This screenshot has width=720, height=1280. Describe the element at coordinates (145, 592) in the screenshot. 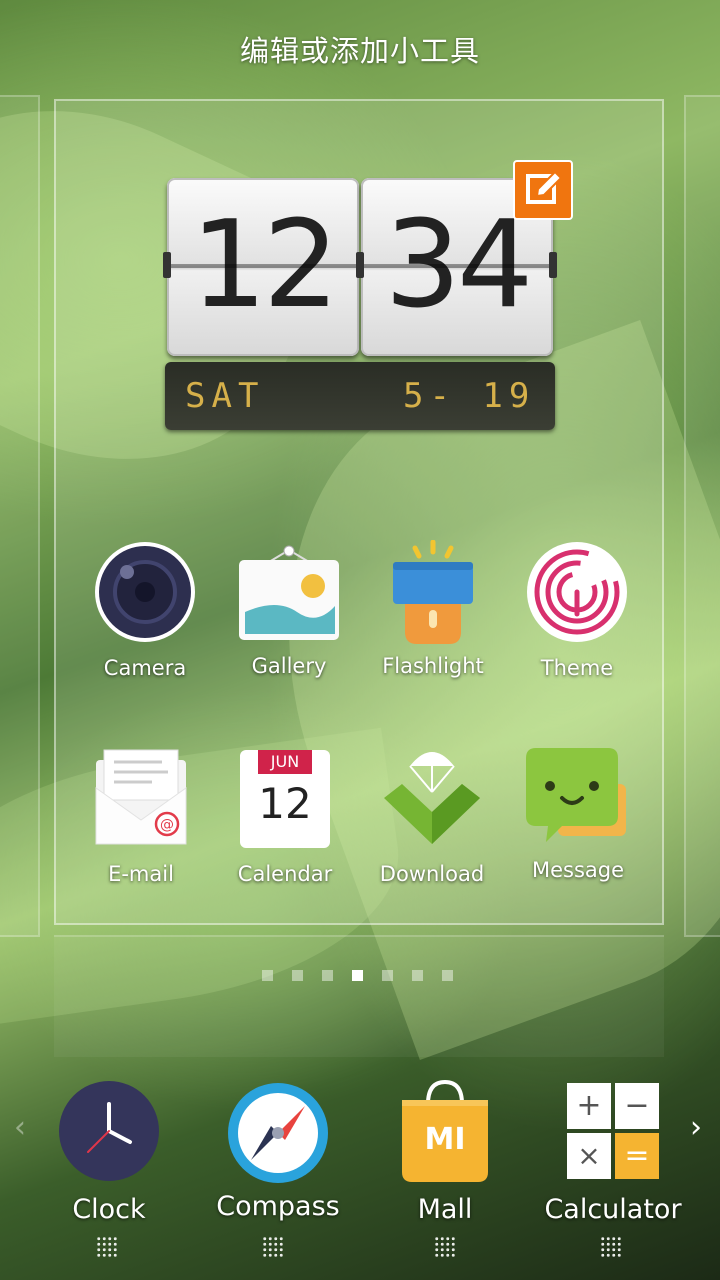

I see `camera-icon` at that location.